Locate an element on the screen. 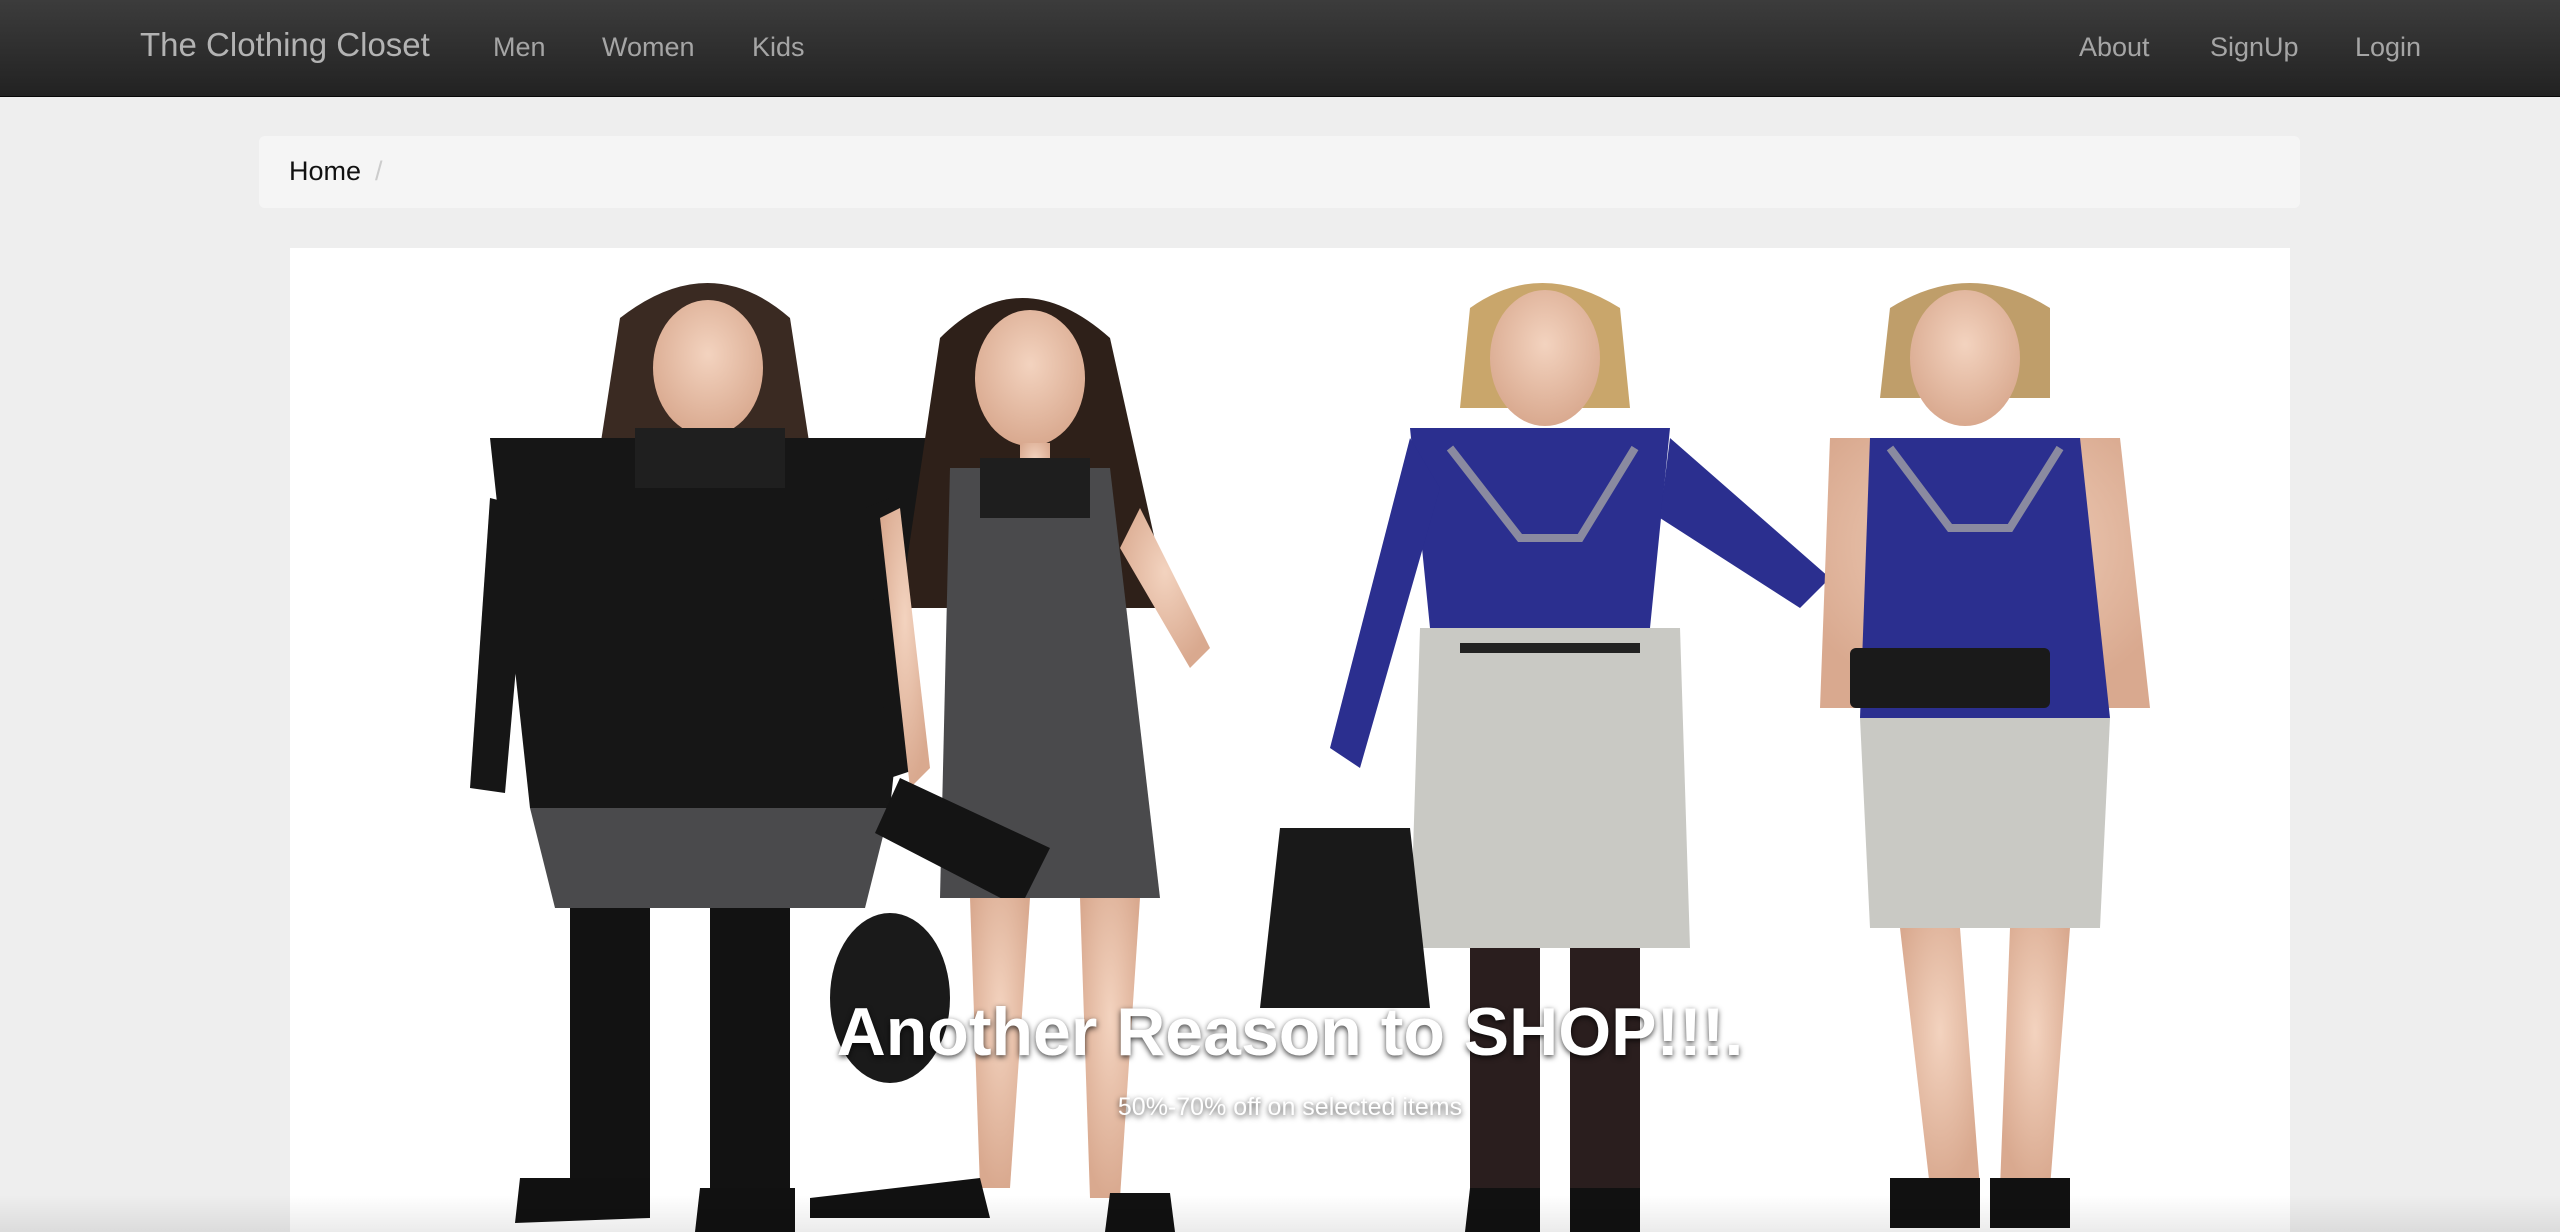 This screenshot has height=1232, width=2560. carousel-prev-control is located at coordinates (450, 778).